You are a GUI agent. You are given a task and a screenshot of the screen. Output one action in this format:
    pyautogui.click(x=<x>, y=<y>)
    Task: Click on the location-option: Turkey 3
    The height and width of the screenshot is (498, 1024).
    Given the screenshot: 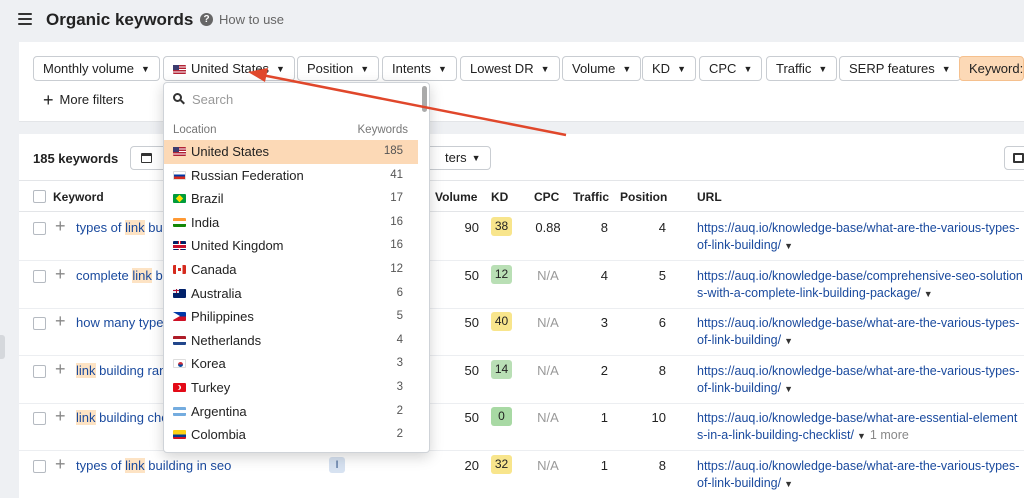 What is the action you would take?
    pyautogui.click(x=291, y=388)
    